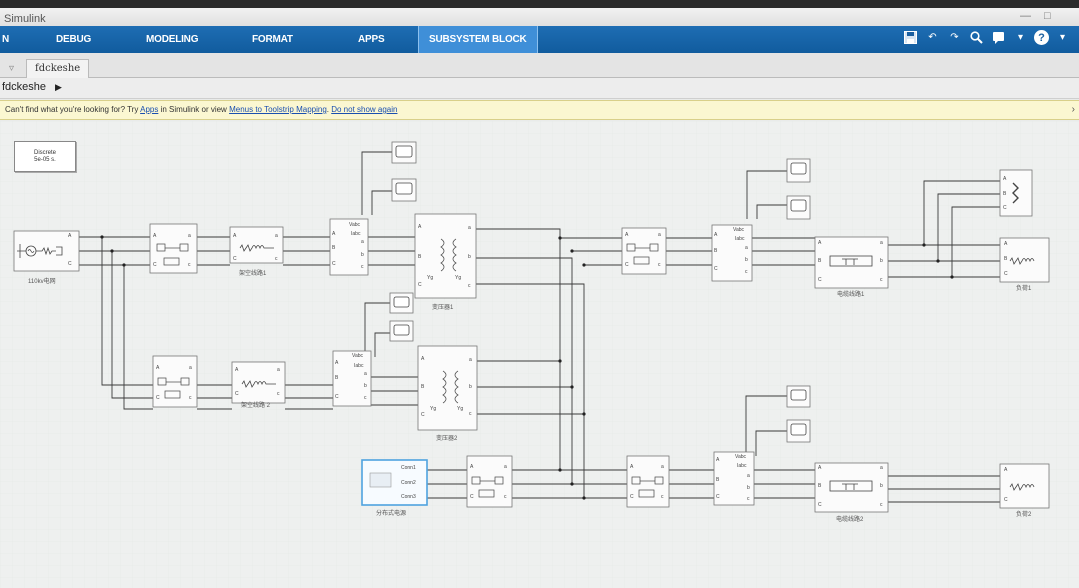  I want to click on app-title: Simulink, so click(25, 19).